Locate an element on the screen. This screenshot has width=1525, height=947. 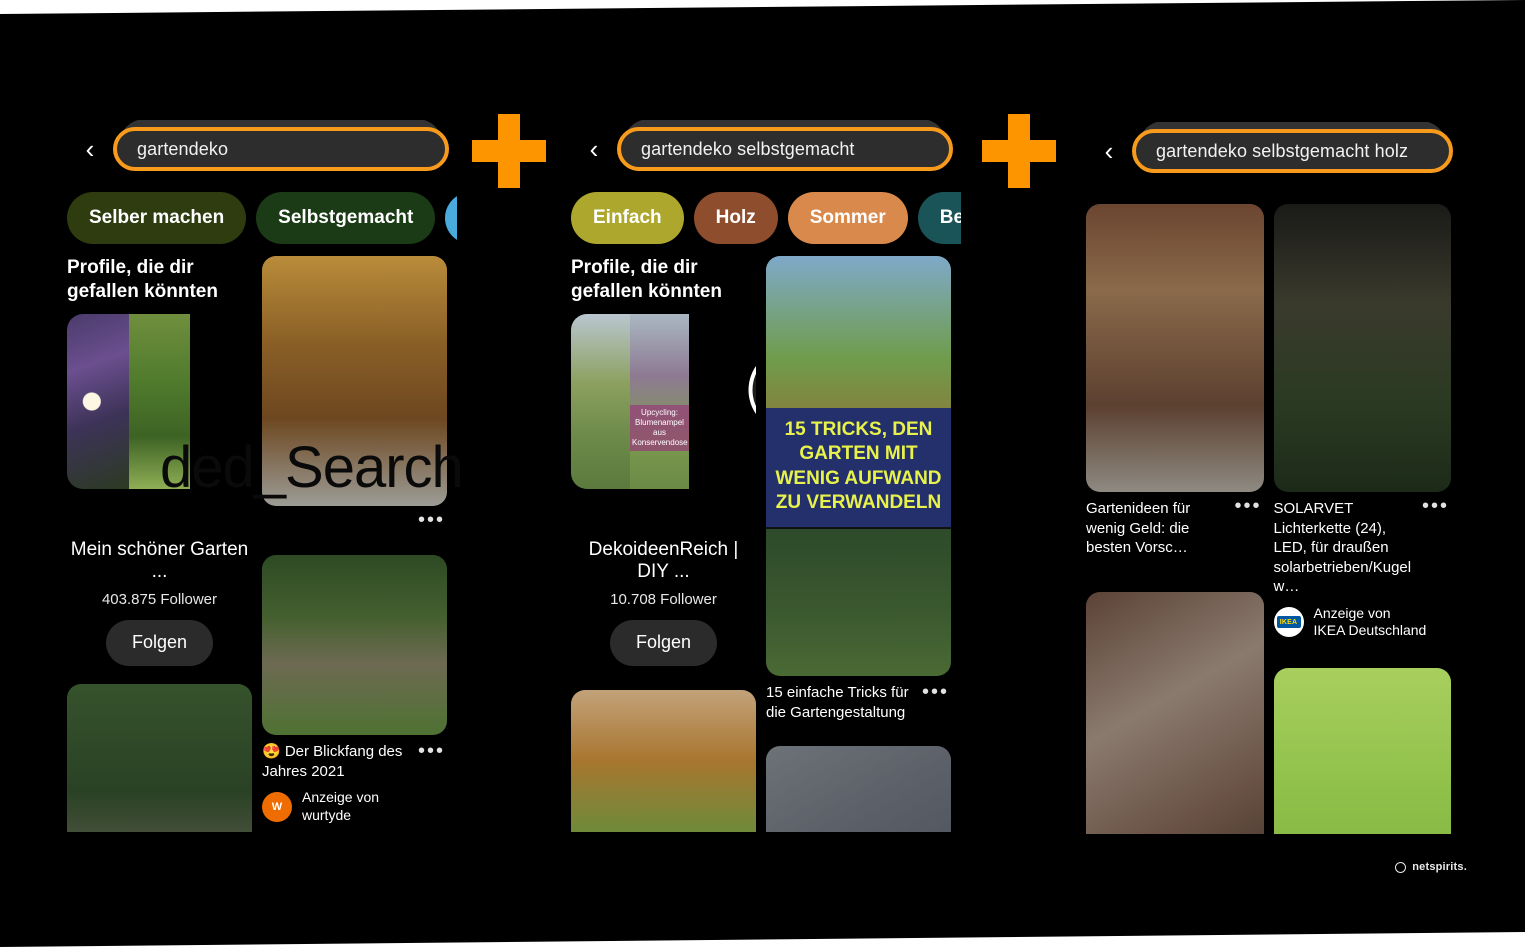
watermark-text: ded_Search is located at coordinates (312, 467).